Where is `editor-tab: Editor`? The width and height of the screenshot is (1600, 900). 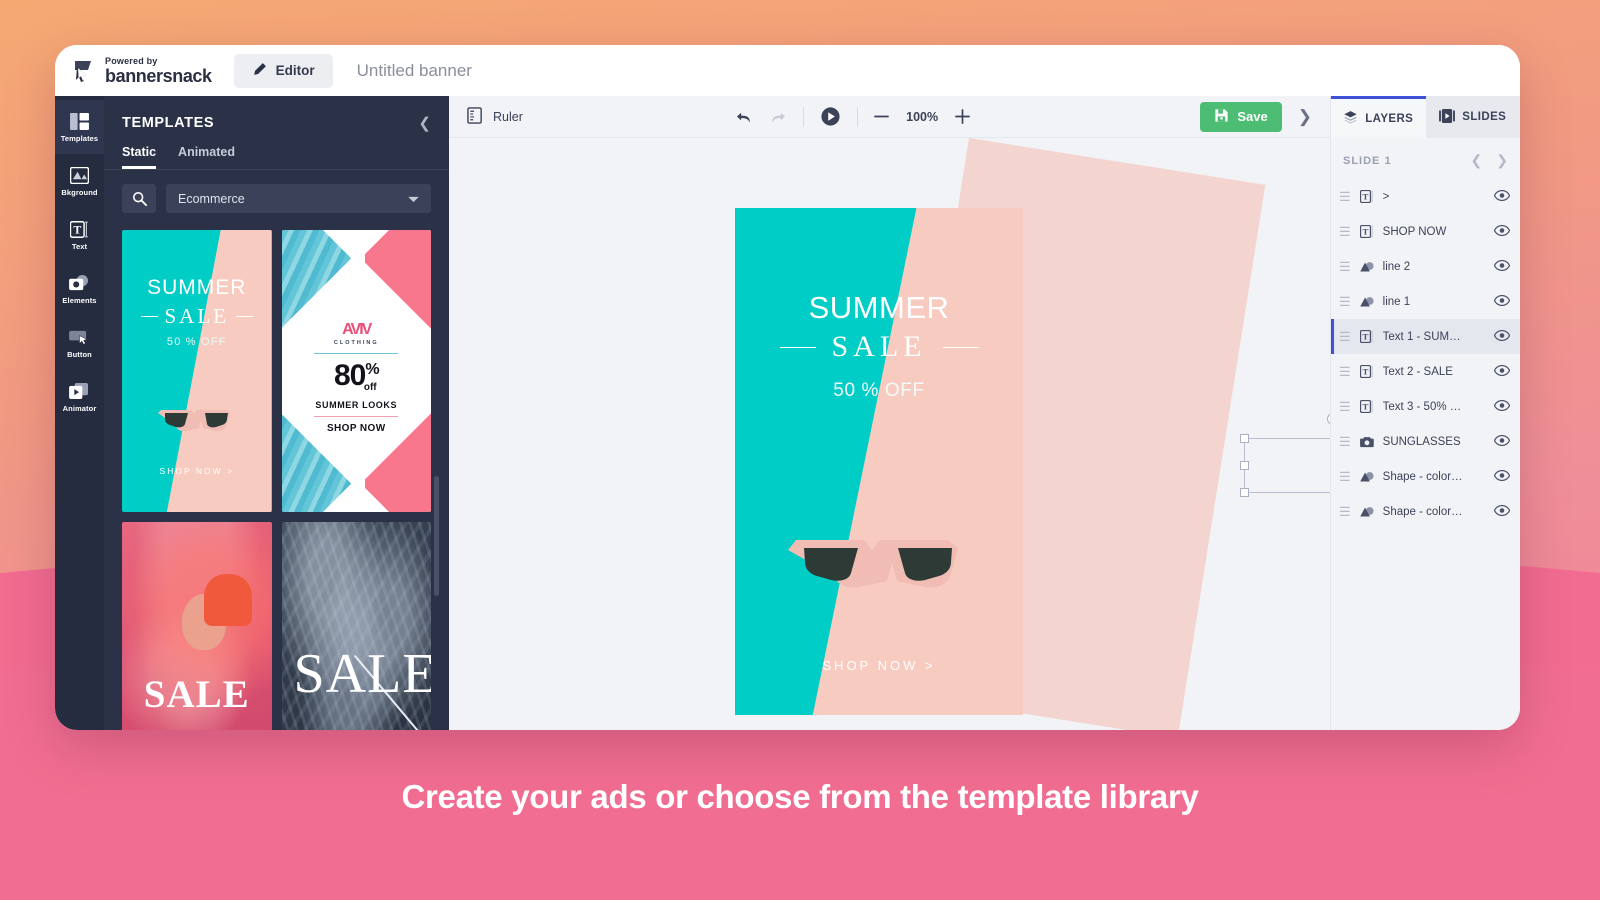
editor-tab: Editor is located at coordinates (283, 70).